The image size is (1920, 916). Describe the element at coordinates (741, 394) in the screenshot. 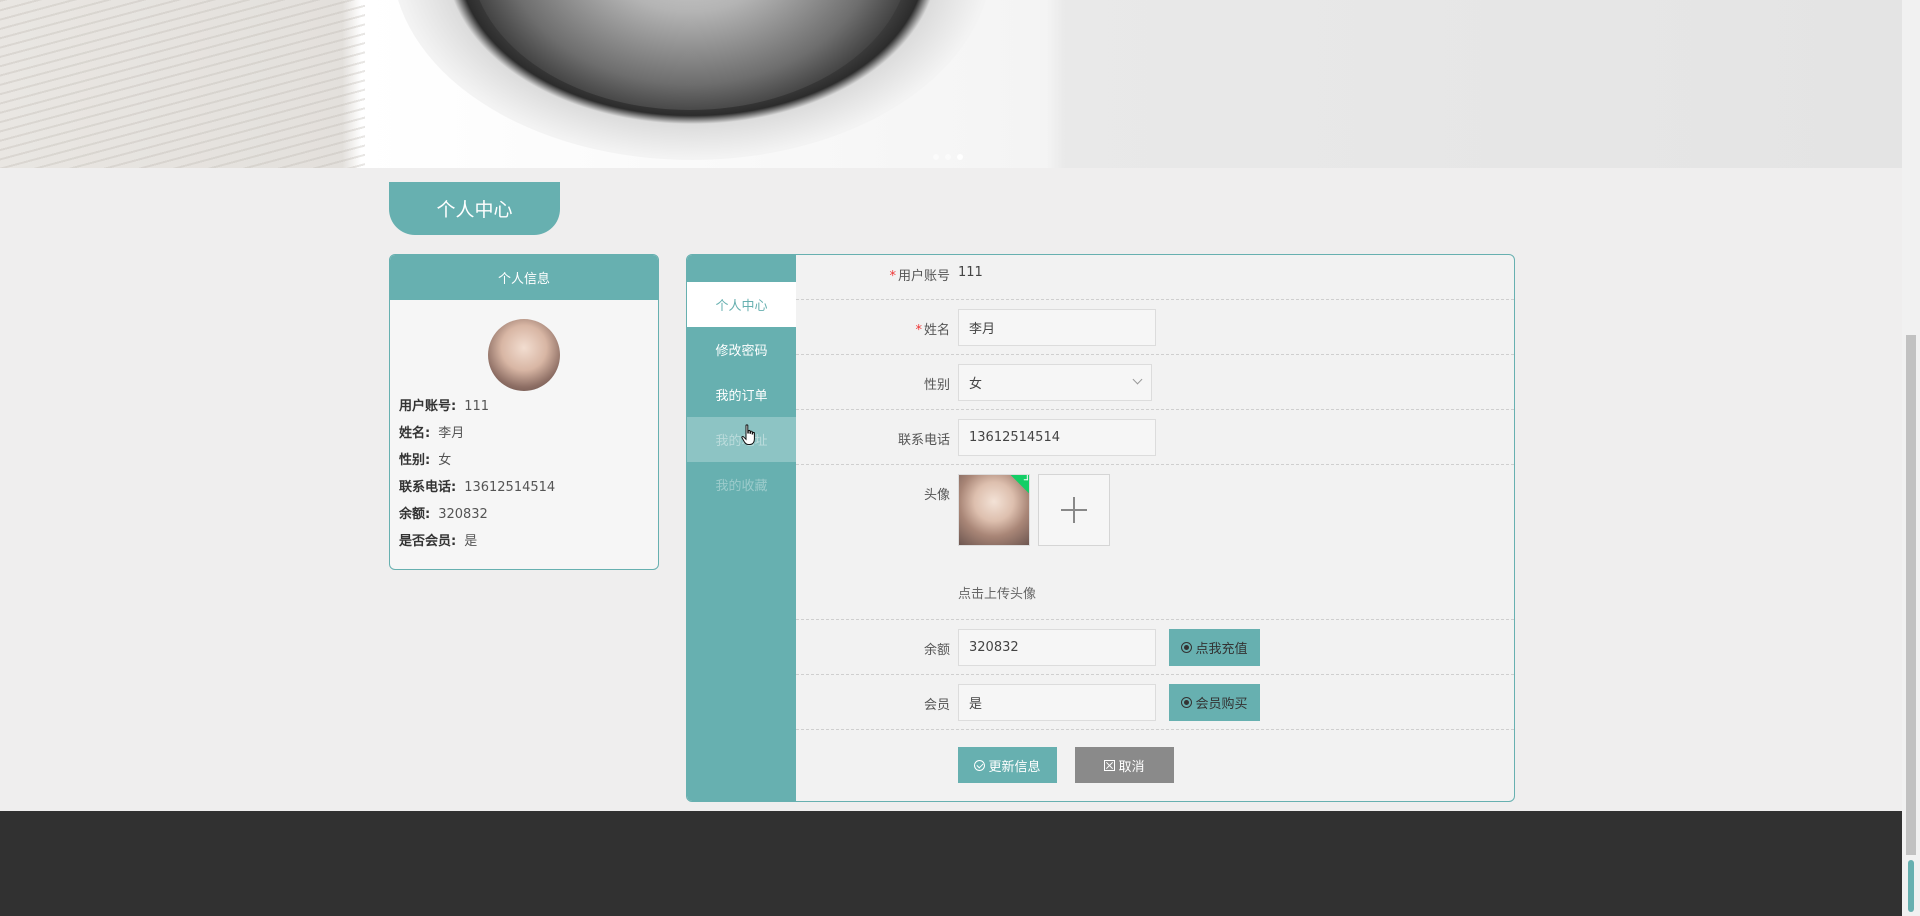

I see `side-nav-item-orders: 我的订单` at that location.